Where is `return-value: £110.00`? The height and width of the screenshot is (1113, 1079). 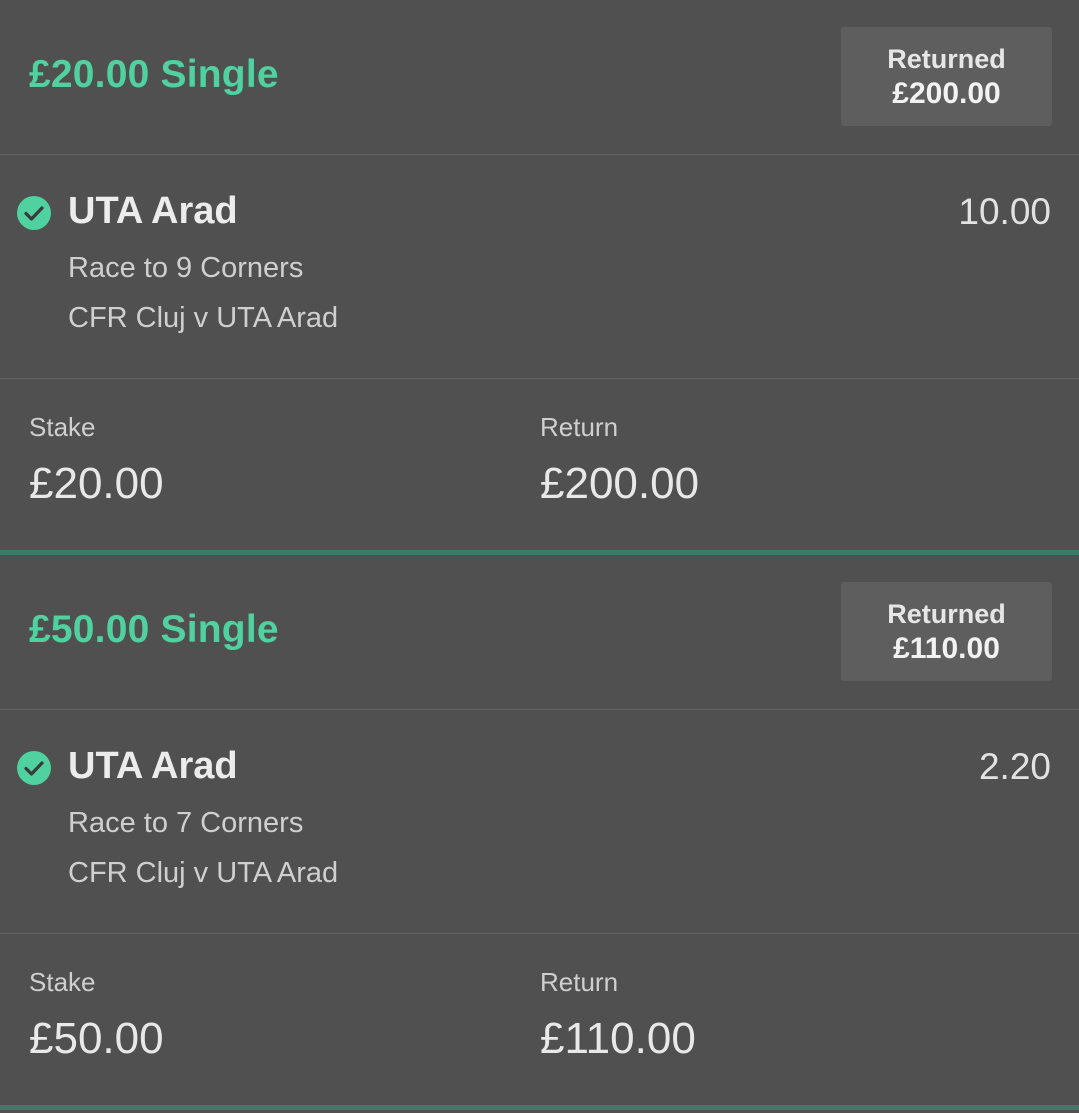 return-value: £110.00 is located at coordinates (618, 1038).